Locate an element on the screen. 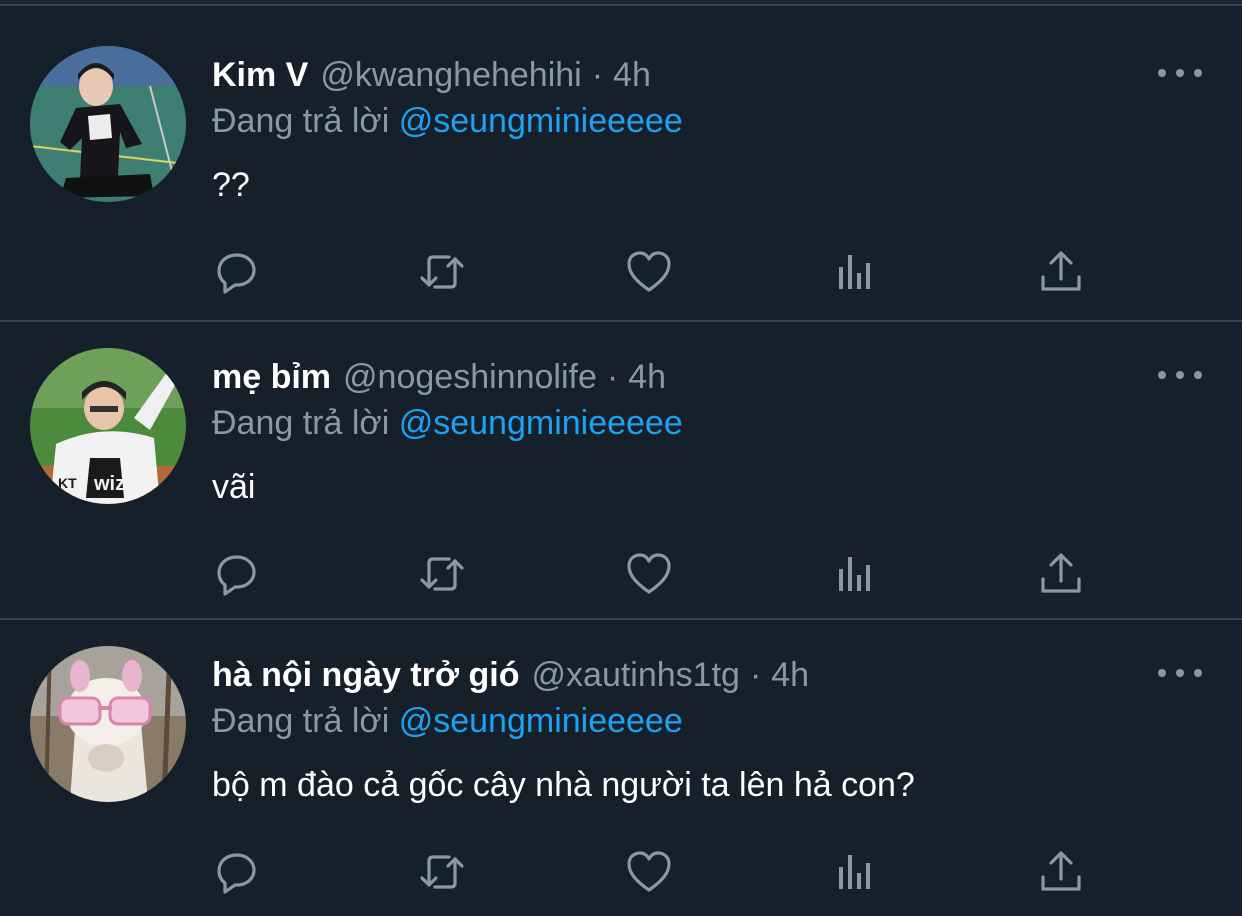 This screenshot has height=916, width=1242. svg-text: KT is located at coordinates (67, 483).